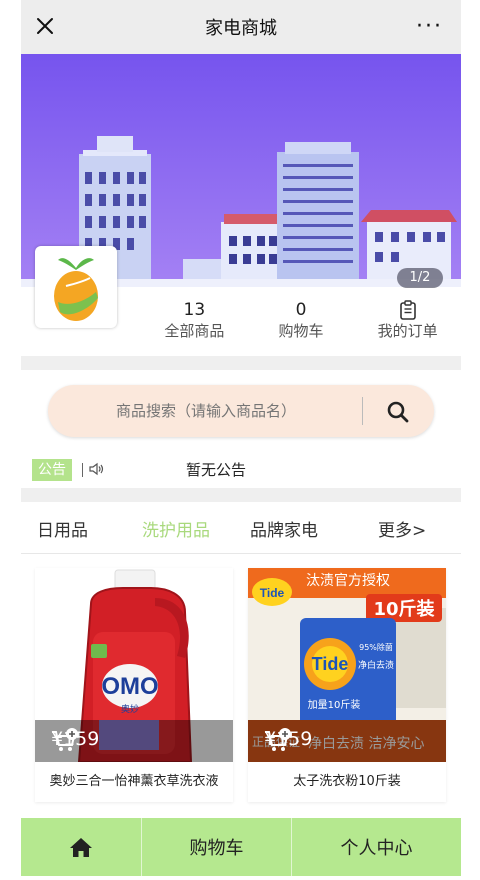 The image size is (480, 880). I want to click on product-image-top: 汰渍官方授权, so click(348, 581).